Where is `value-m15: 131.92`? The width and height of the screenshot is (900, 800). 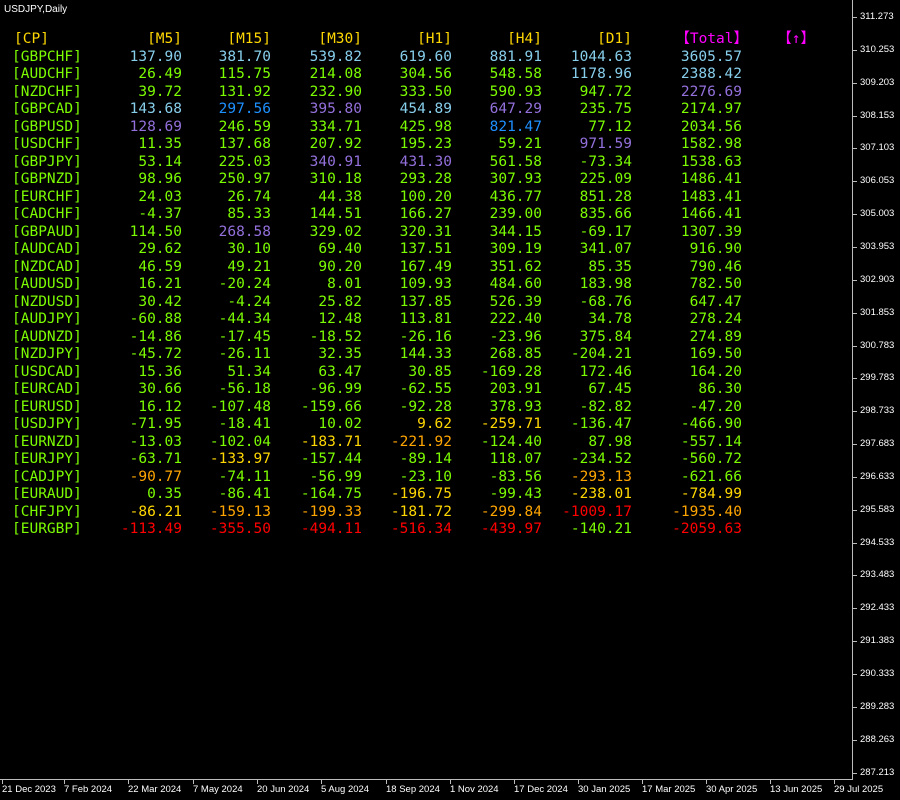 value-m15: 131.92 is located at coordinates (244, 91).